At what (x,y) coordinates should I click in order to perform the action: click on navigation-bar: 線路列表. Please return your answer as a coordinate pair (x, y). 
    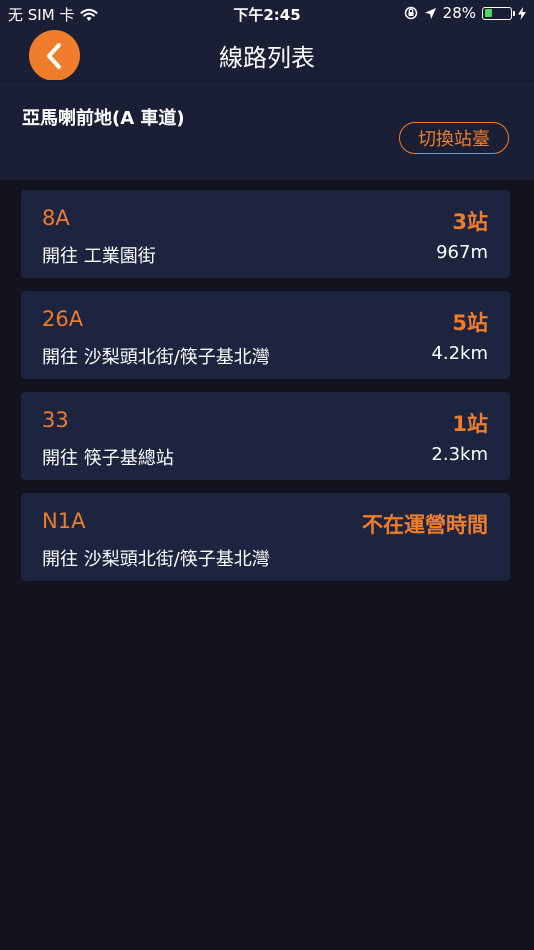
    Looking at the image, I should click on (267, 54).